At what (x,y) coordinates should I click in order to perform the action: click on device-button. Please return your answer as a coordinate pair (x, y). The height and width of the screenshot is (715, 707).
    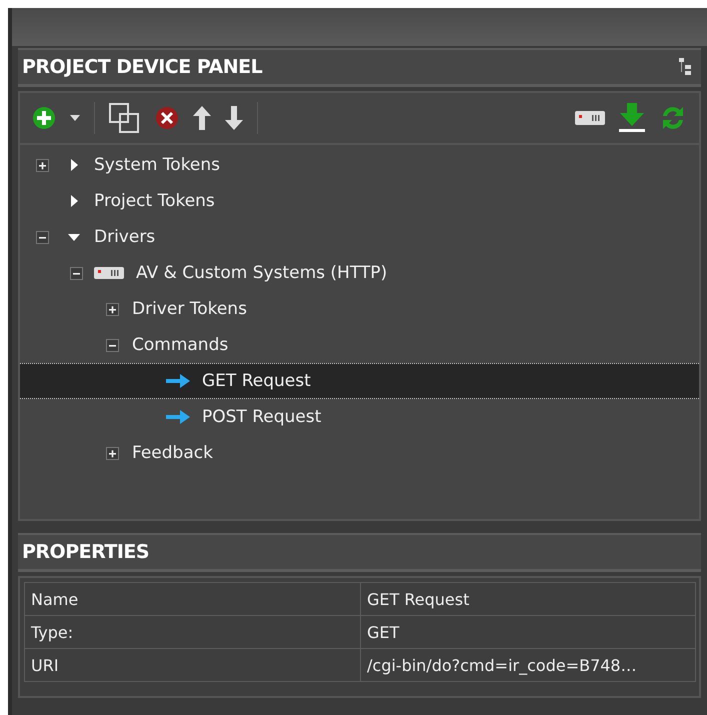
    Looking at the image, I should click on (590, 118).